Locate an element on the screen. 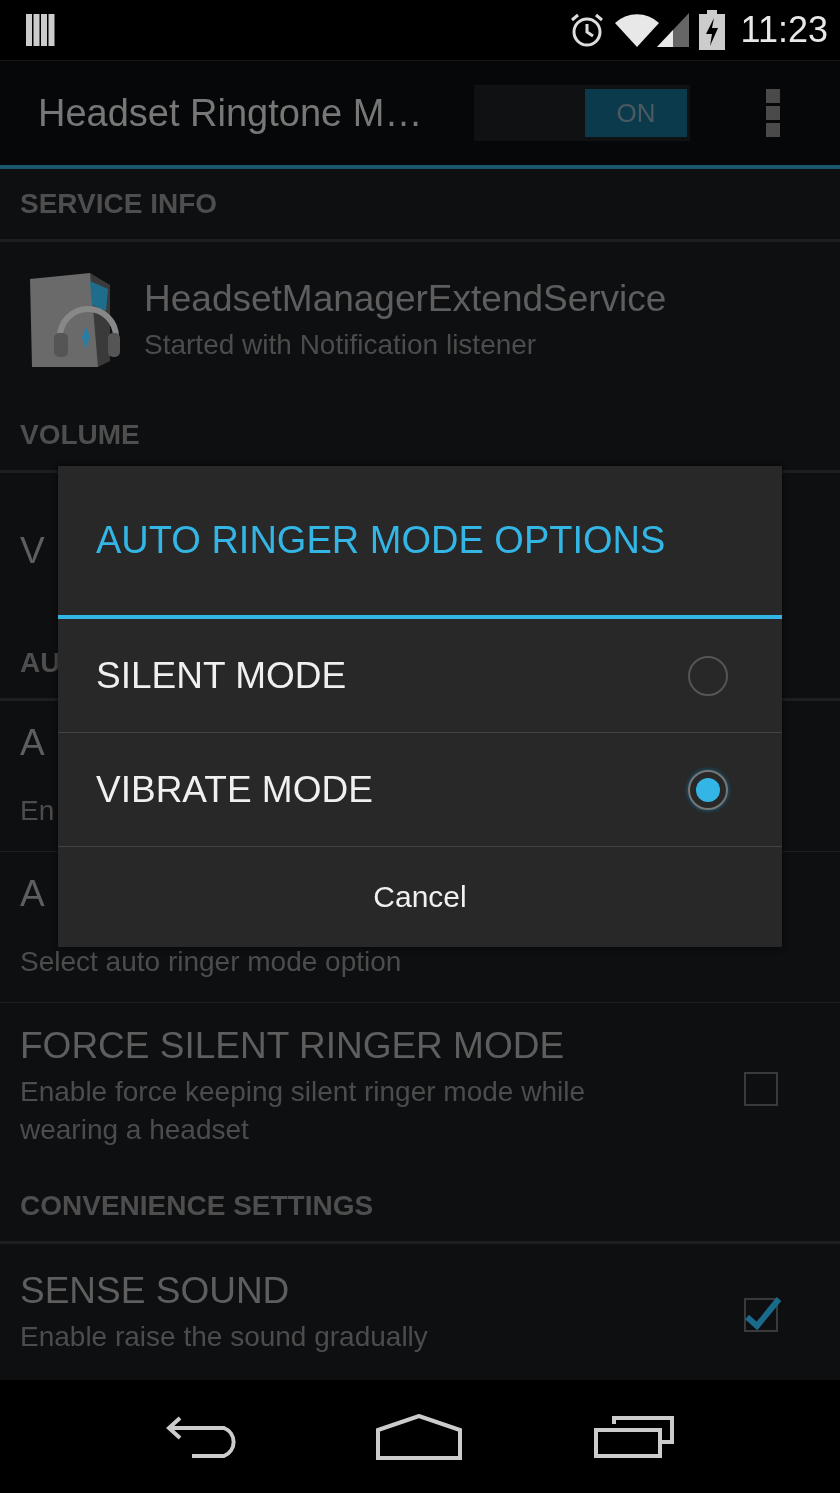  option-label: VIBRATE MODE is located at coordinates (234, 789).